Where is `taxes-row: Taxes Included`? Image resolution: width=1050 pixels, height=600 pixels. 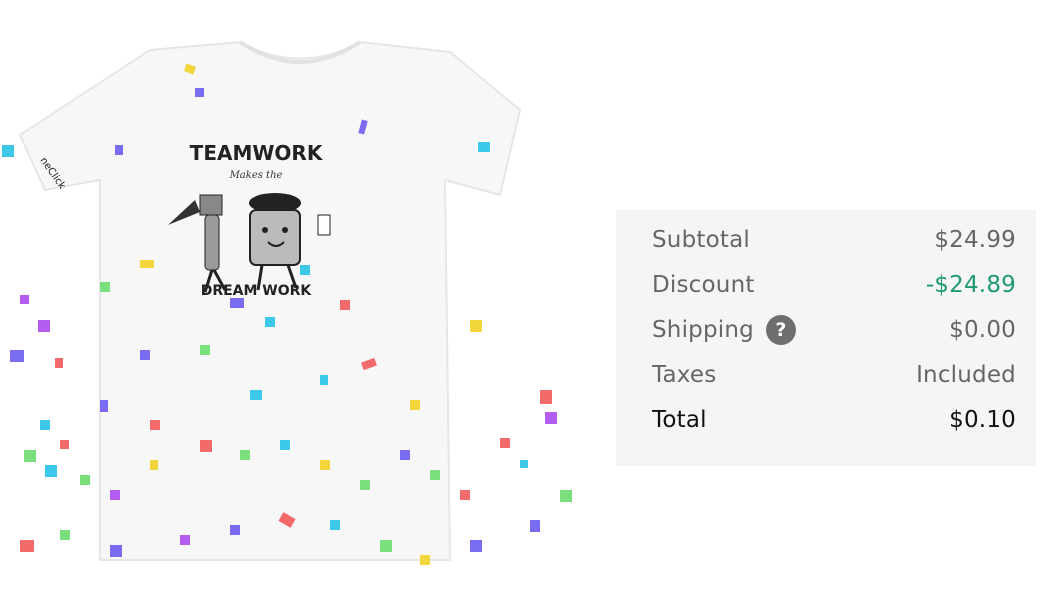 taxes-row: Taxes Included is located at coordinates (834, 375).